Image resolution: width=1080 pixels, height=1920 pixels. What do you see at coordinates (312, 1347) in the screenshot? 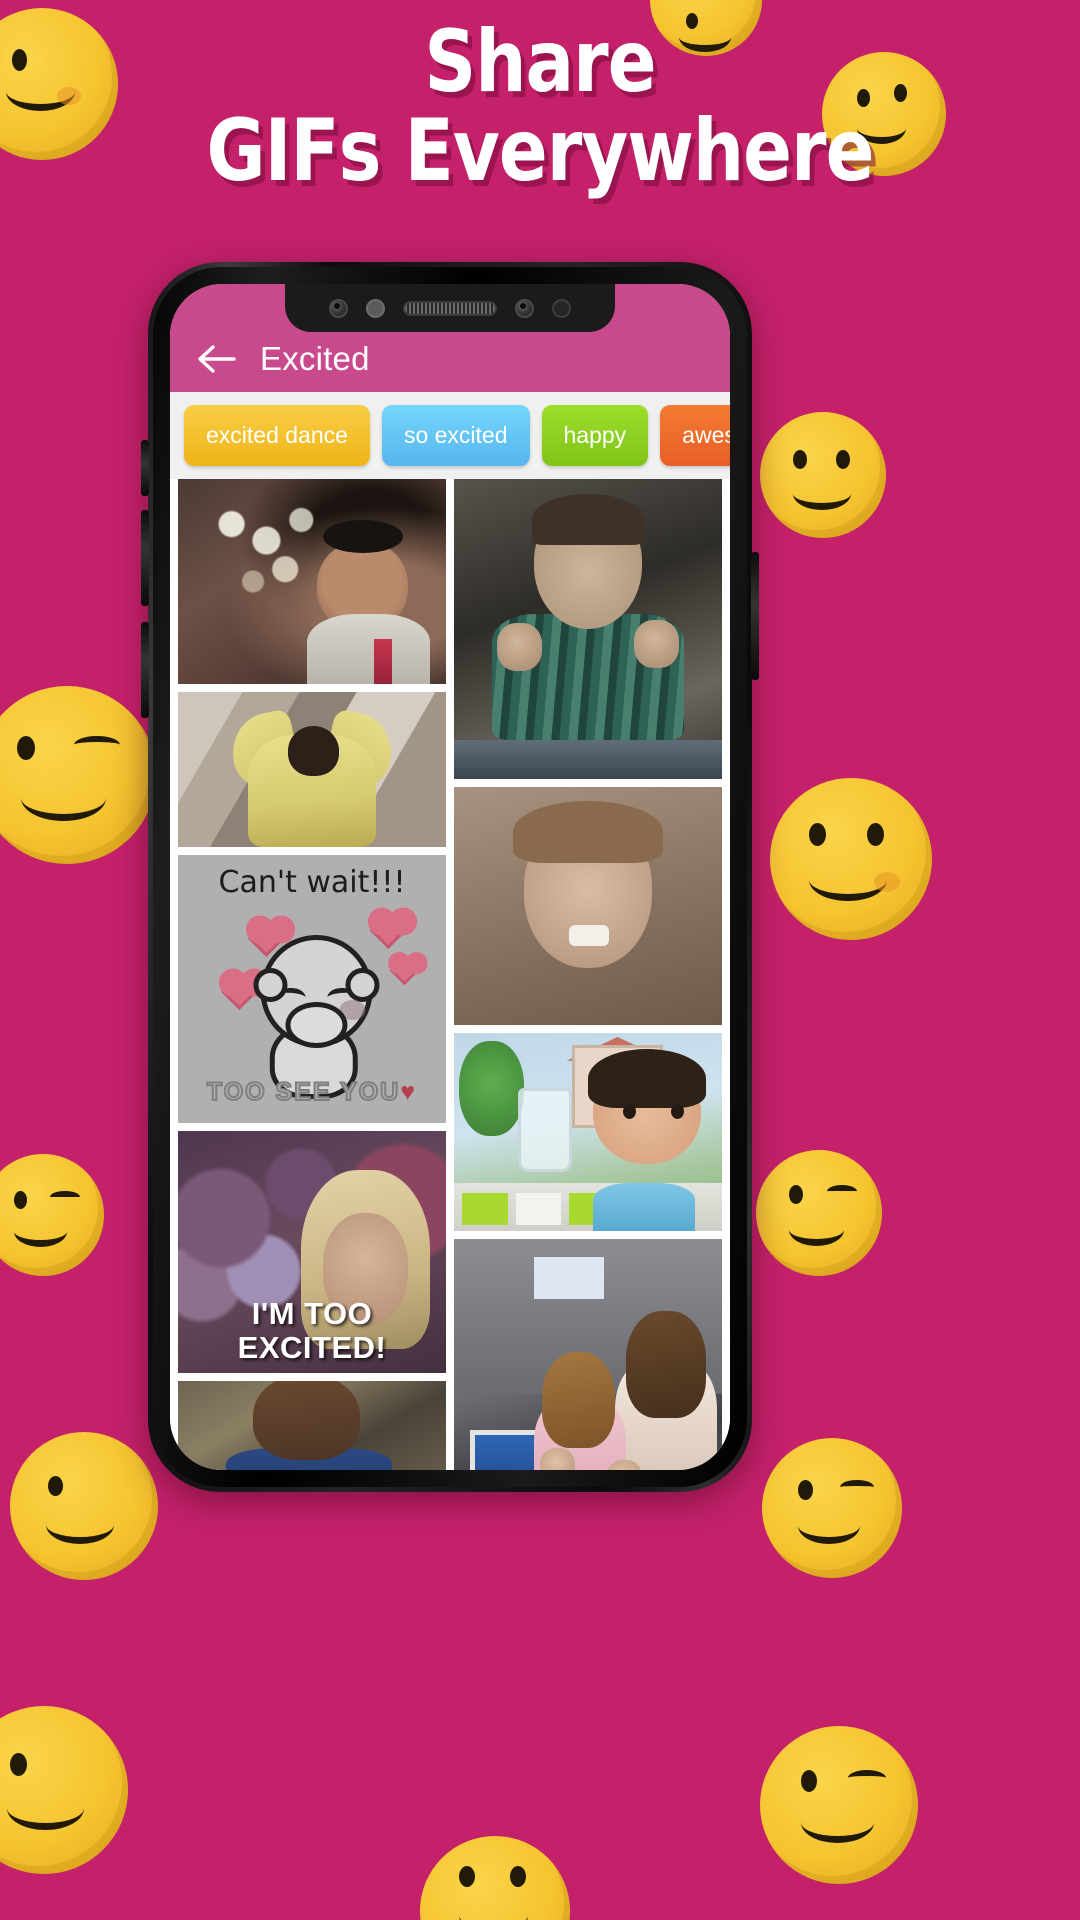
I see `gif-caption-line-2: EXCITED!` at bounding box center [312, 1347].